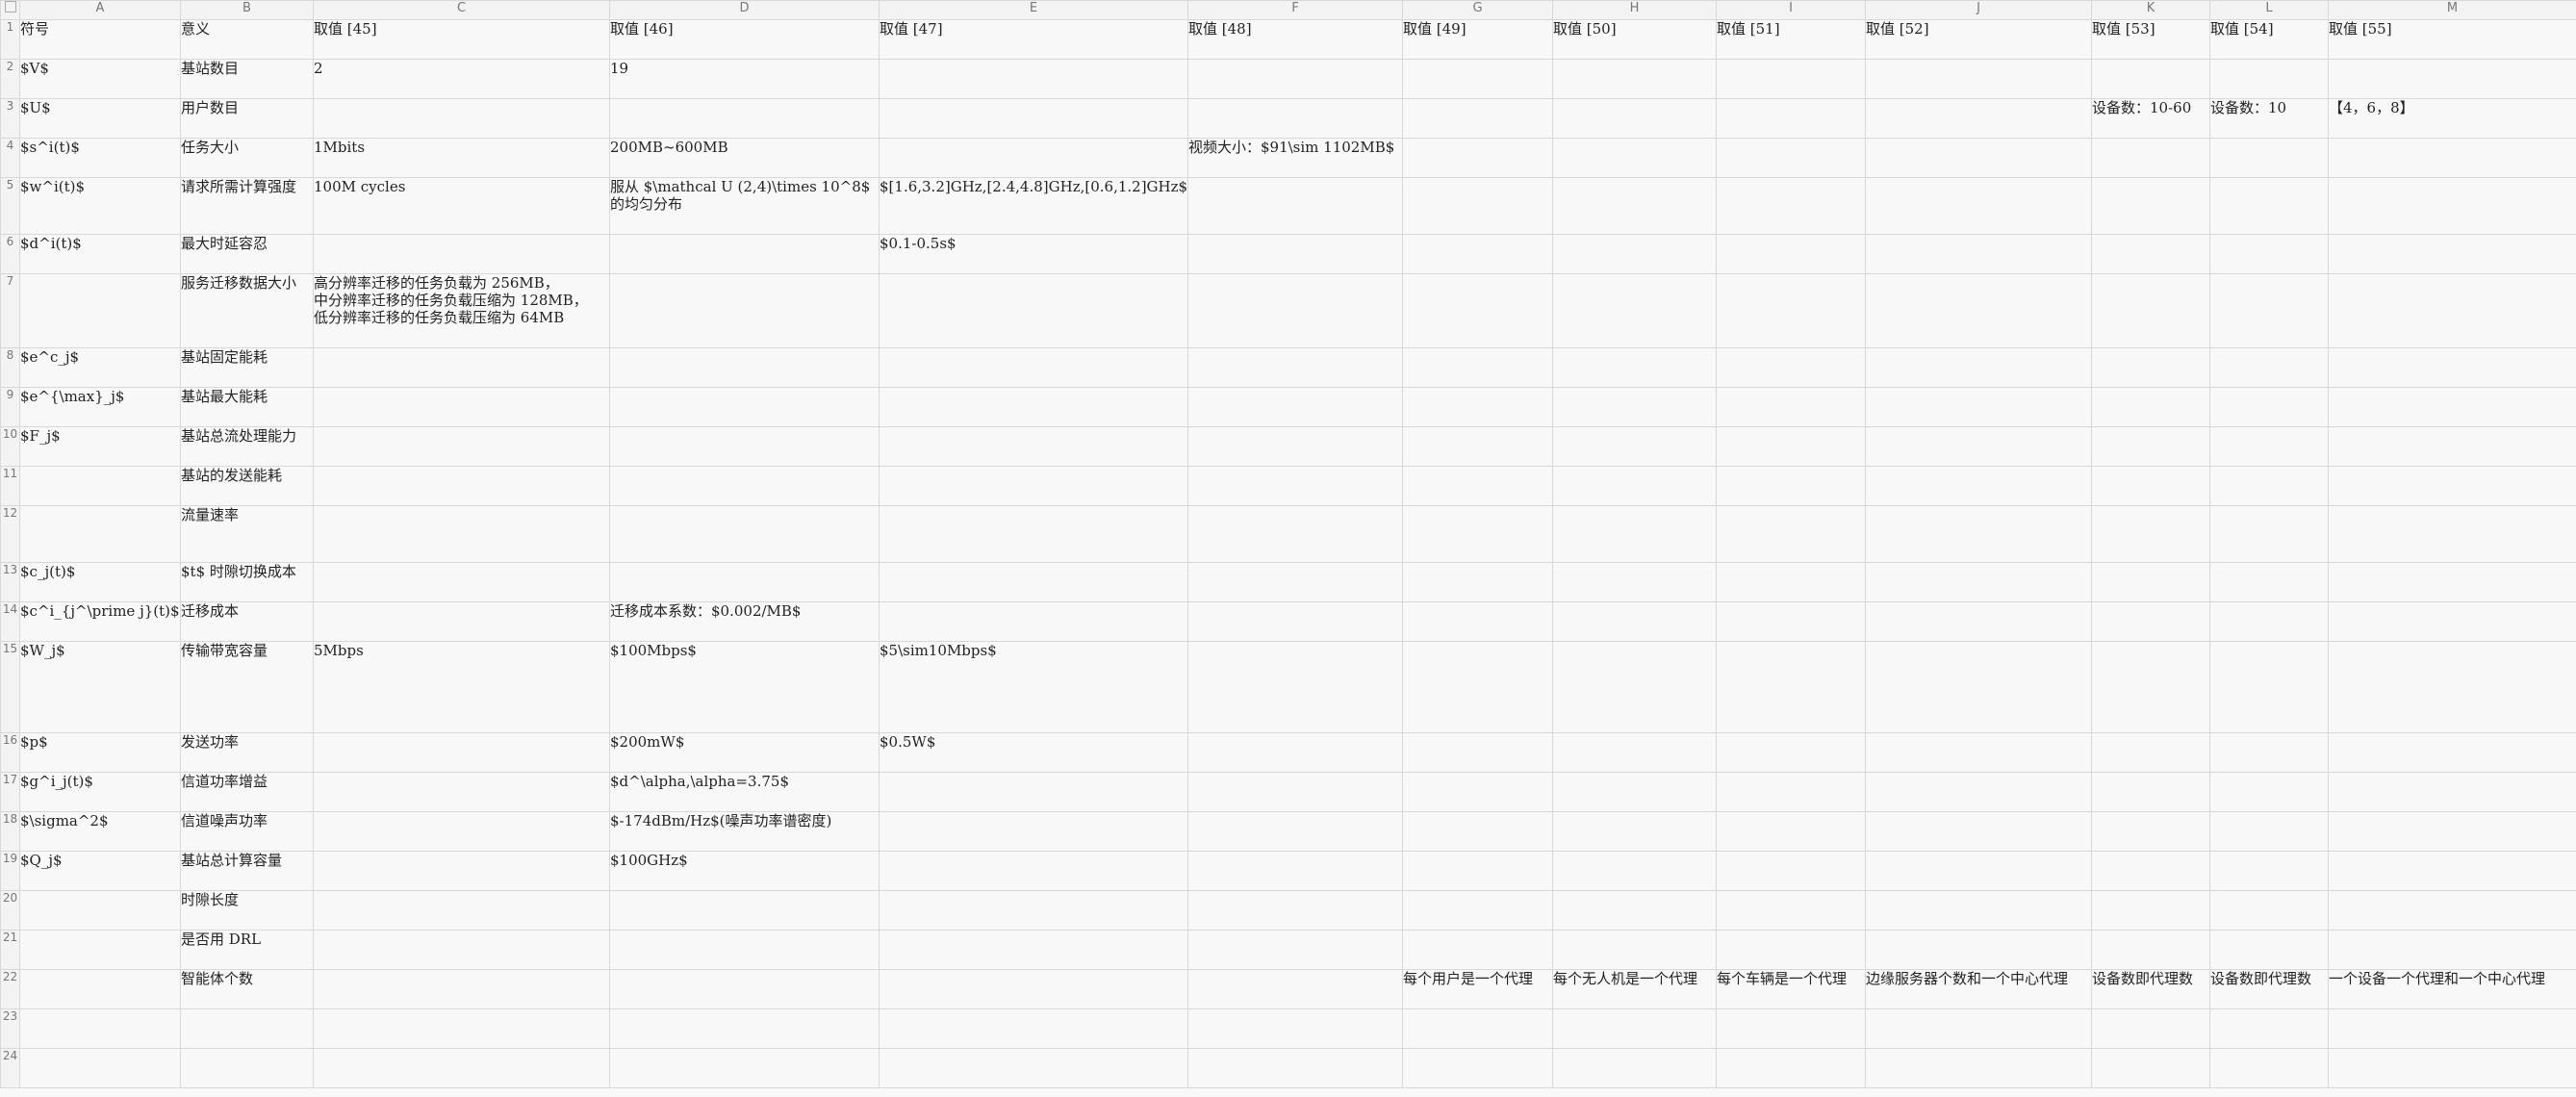 Image resolution: width=2576 pixels, height=1097 pixels. Describe the element at coordinates (247, 1028) in the screenshot. I see `cell-b23` at that location.